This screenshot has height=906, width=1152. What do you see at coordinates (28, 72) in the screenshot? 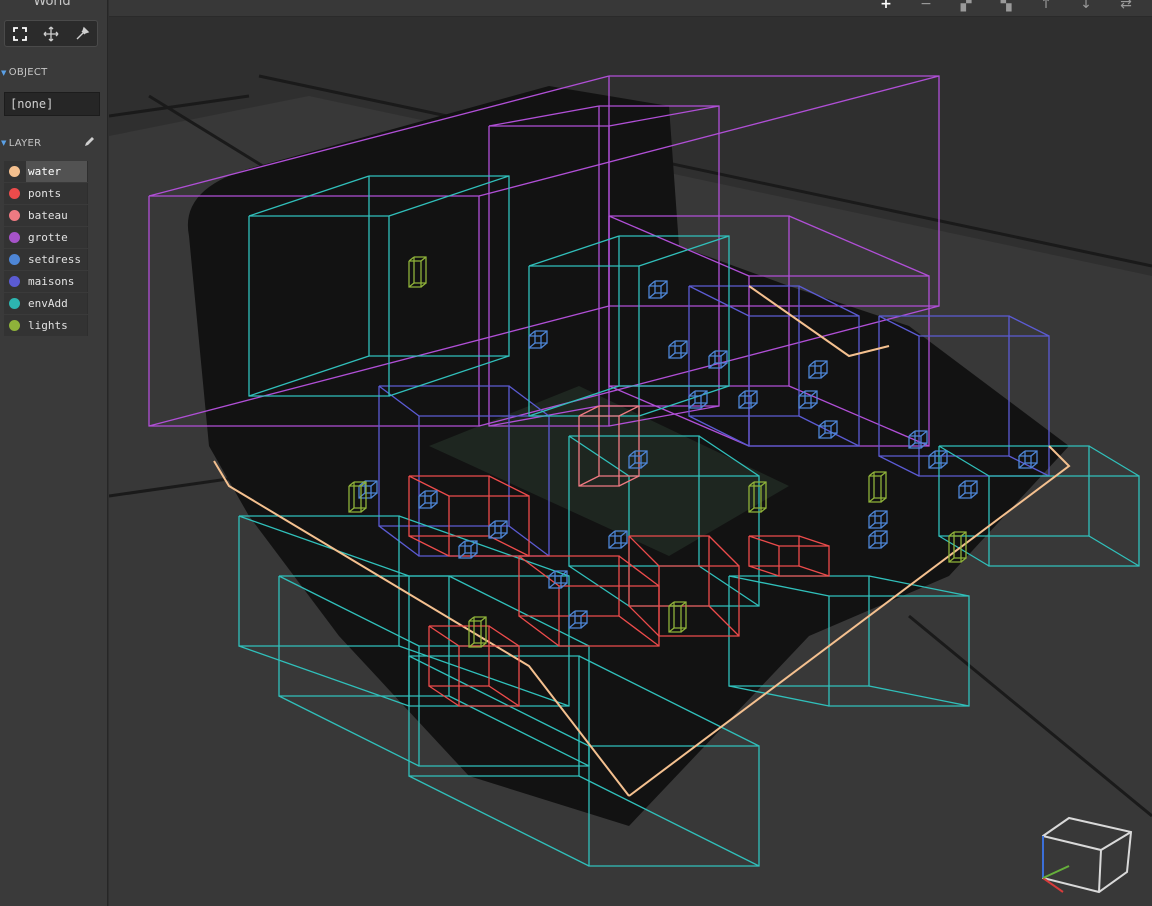
I see `object-section-label: OBJECT` at bounding box center [28, 72].